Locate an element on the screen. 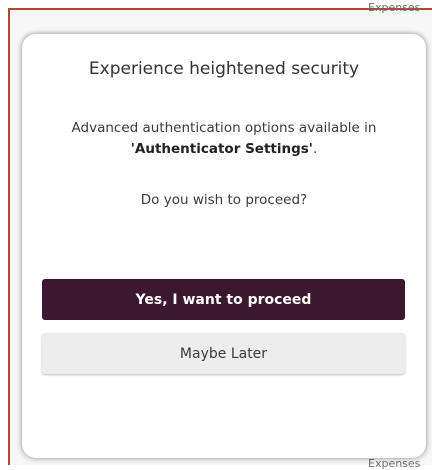  maybe-later-button: Maybe Later is located at coordinates (223, 353).